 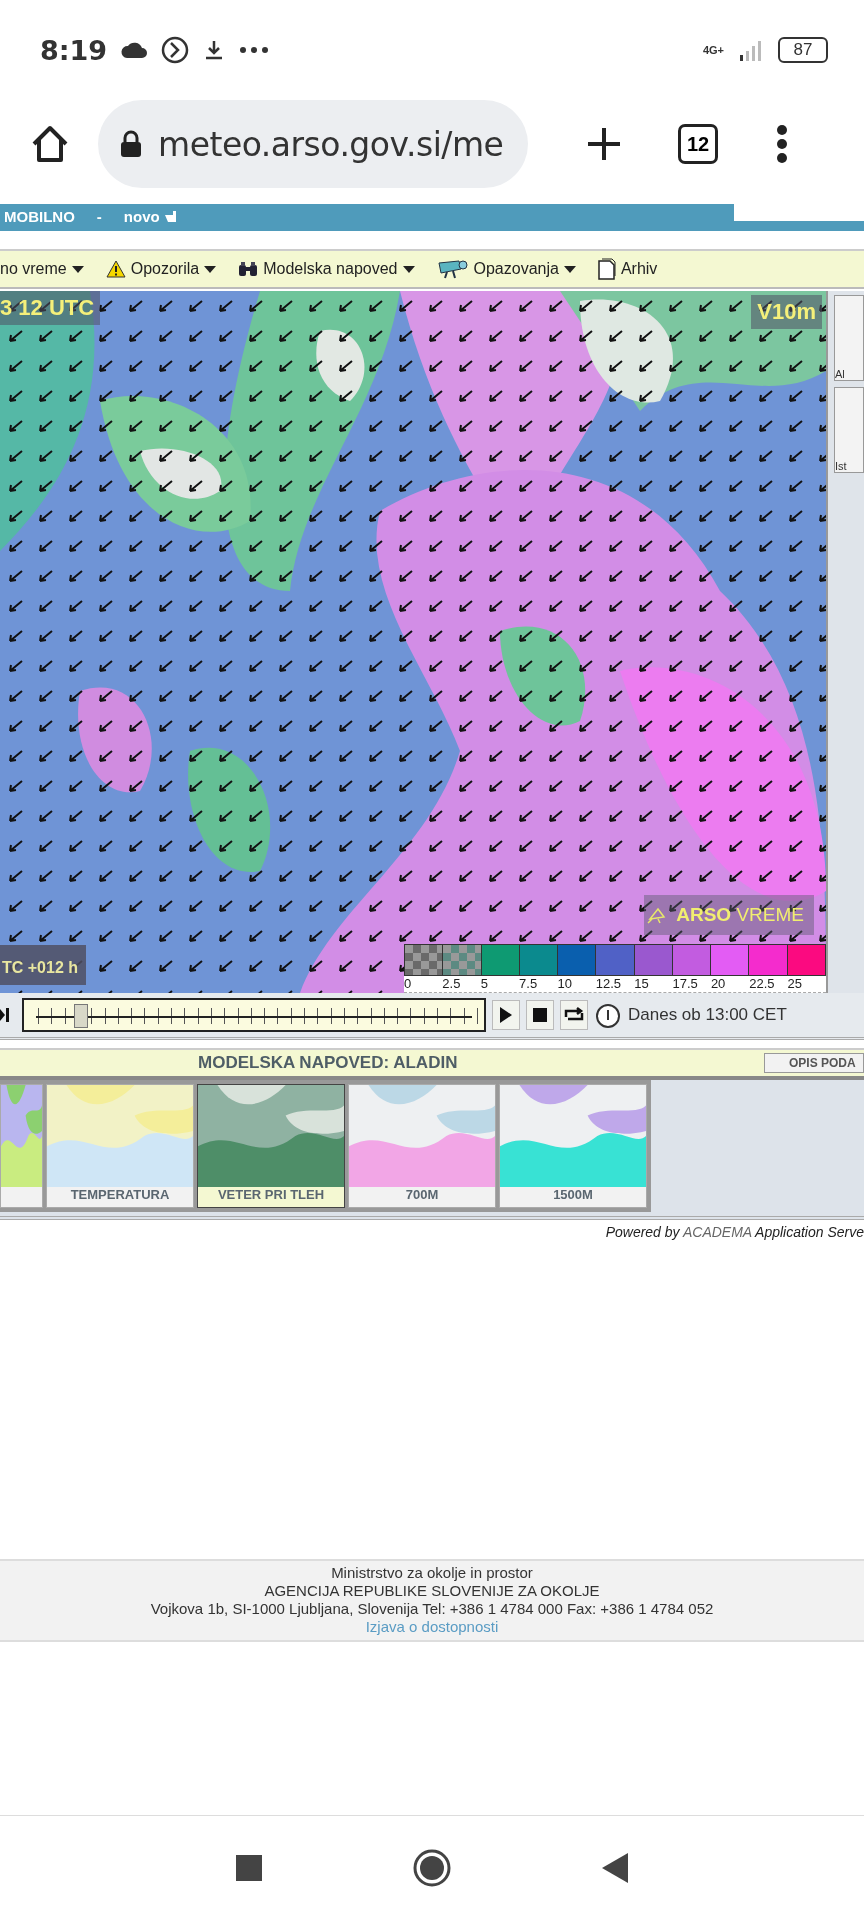 What do you see at coordinates (606, 269) in the screenshot?
I see `document-icon` at bounding box center [606, 269].